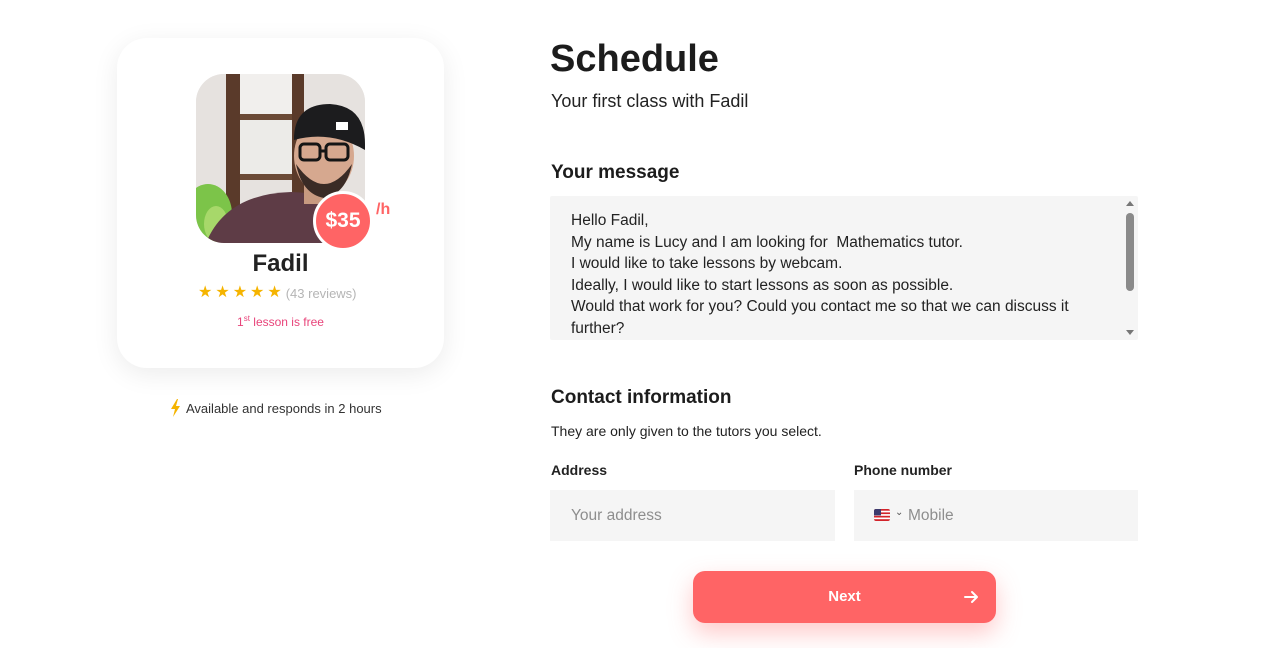 This screenshot has height=648, width=1280. I want to click on free-ordinal: 1, so click(240, 322).